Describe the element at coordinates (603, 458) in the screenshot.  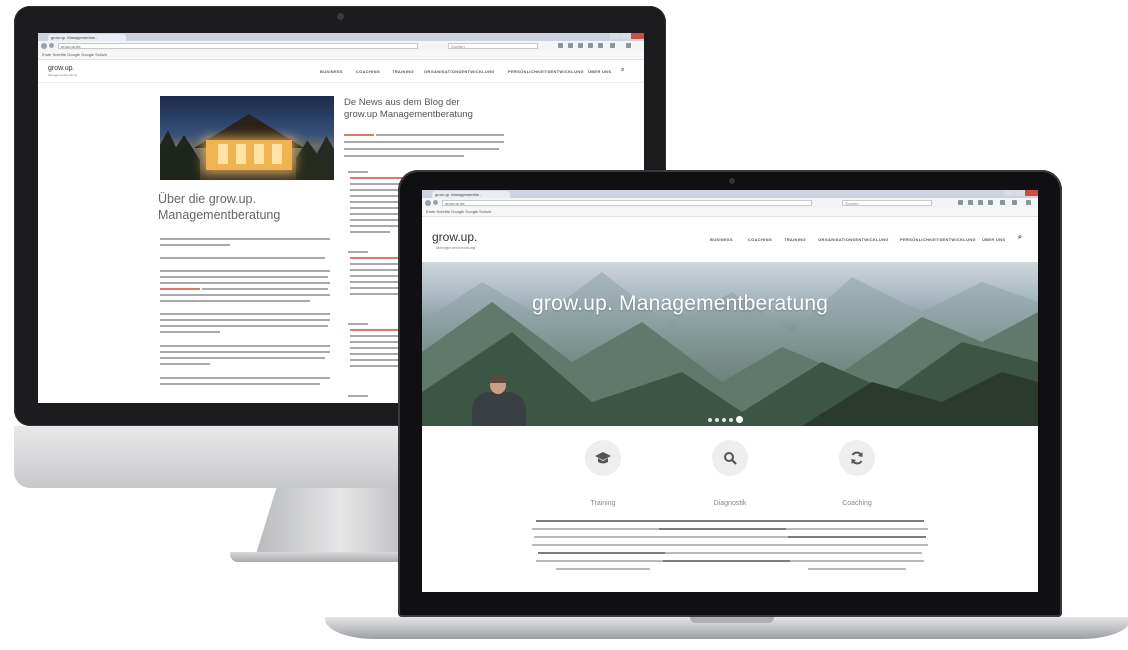
I see `graduation-cap-icon` at that location.